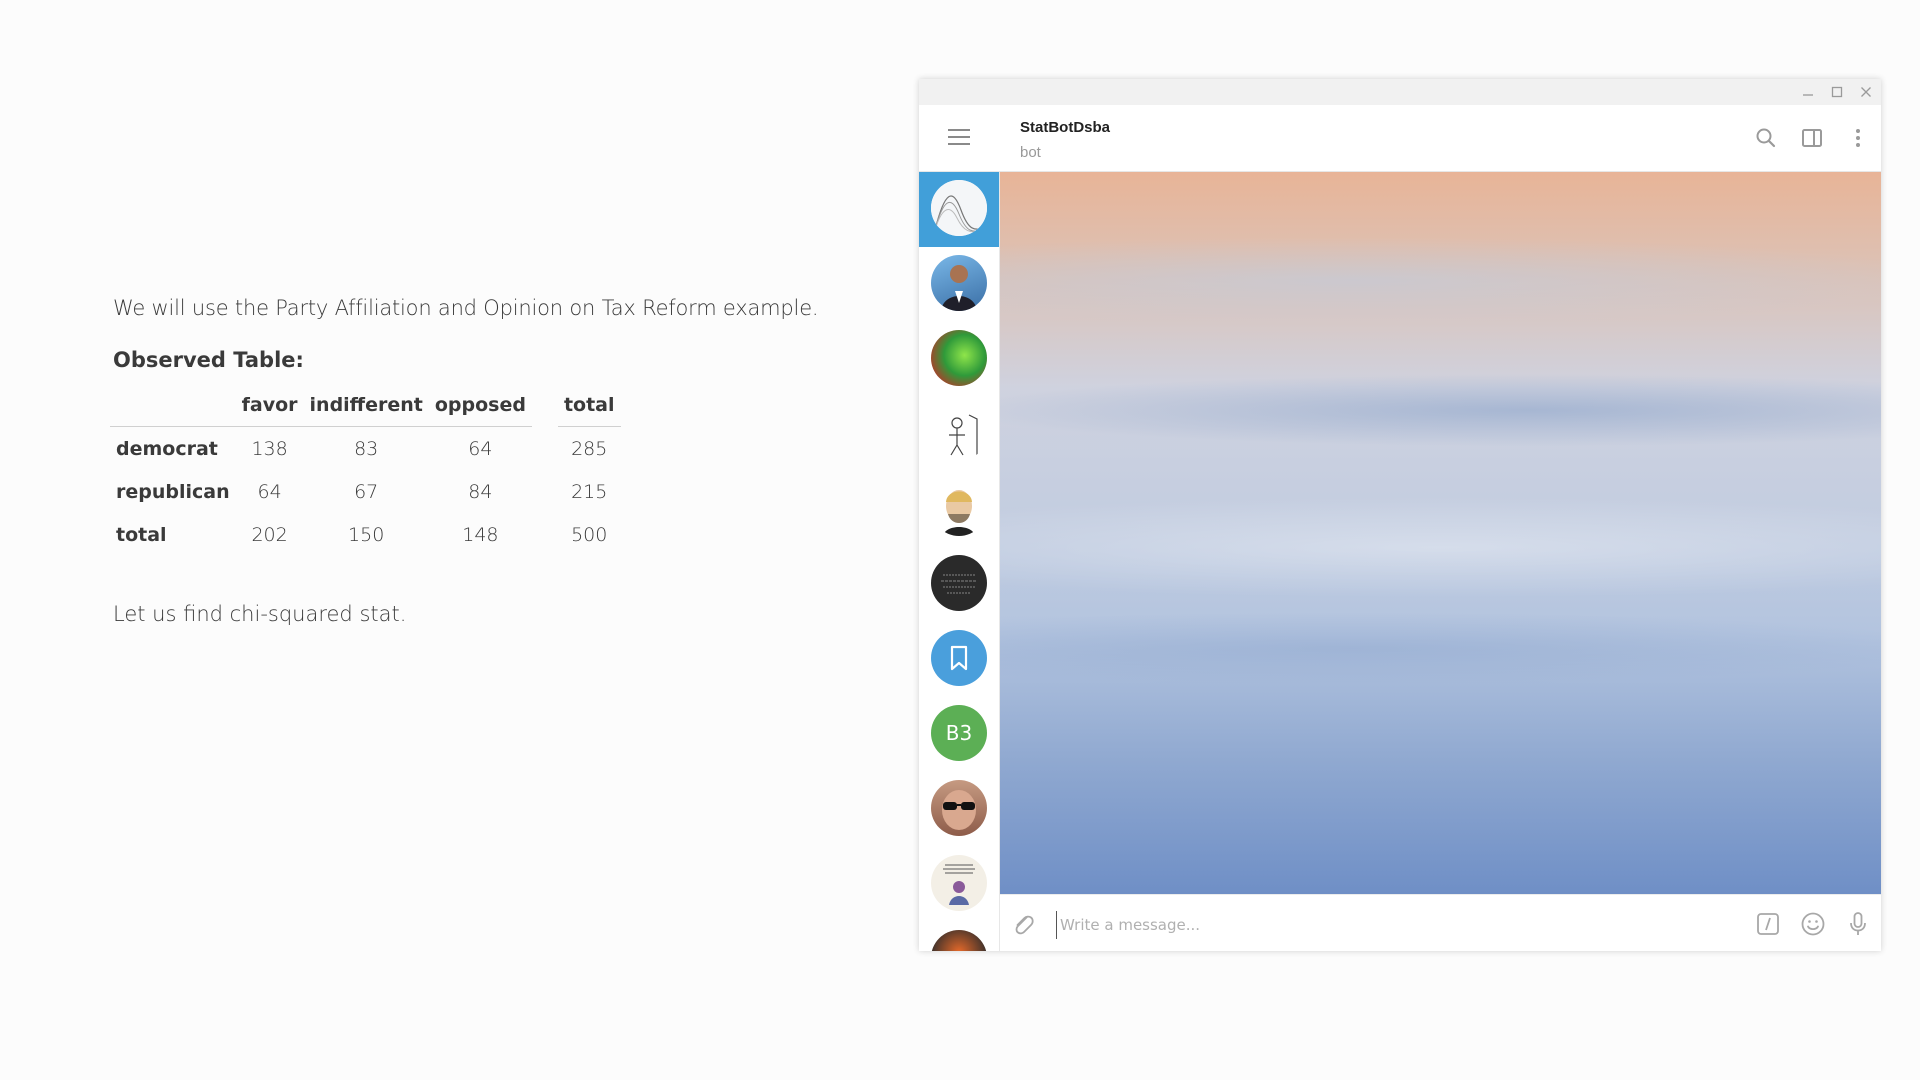 Image resolution: width=1920 pixels, height=1080 pixels. I want to click on maximize-icon, so click(1837, 92).